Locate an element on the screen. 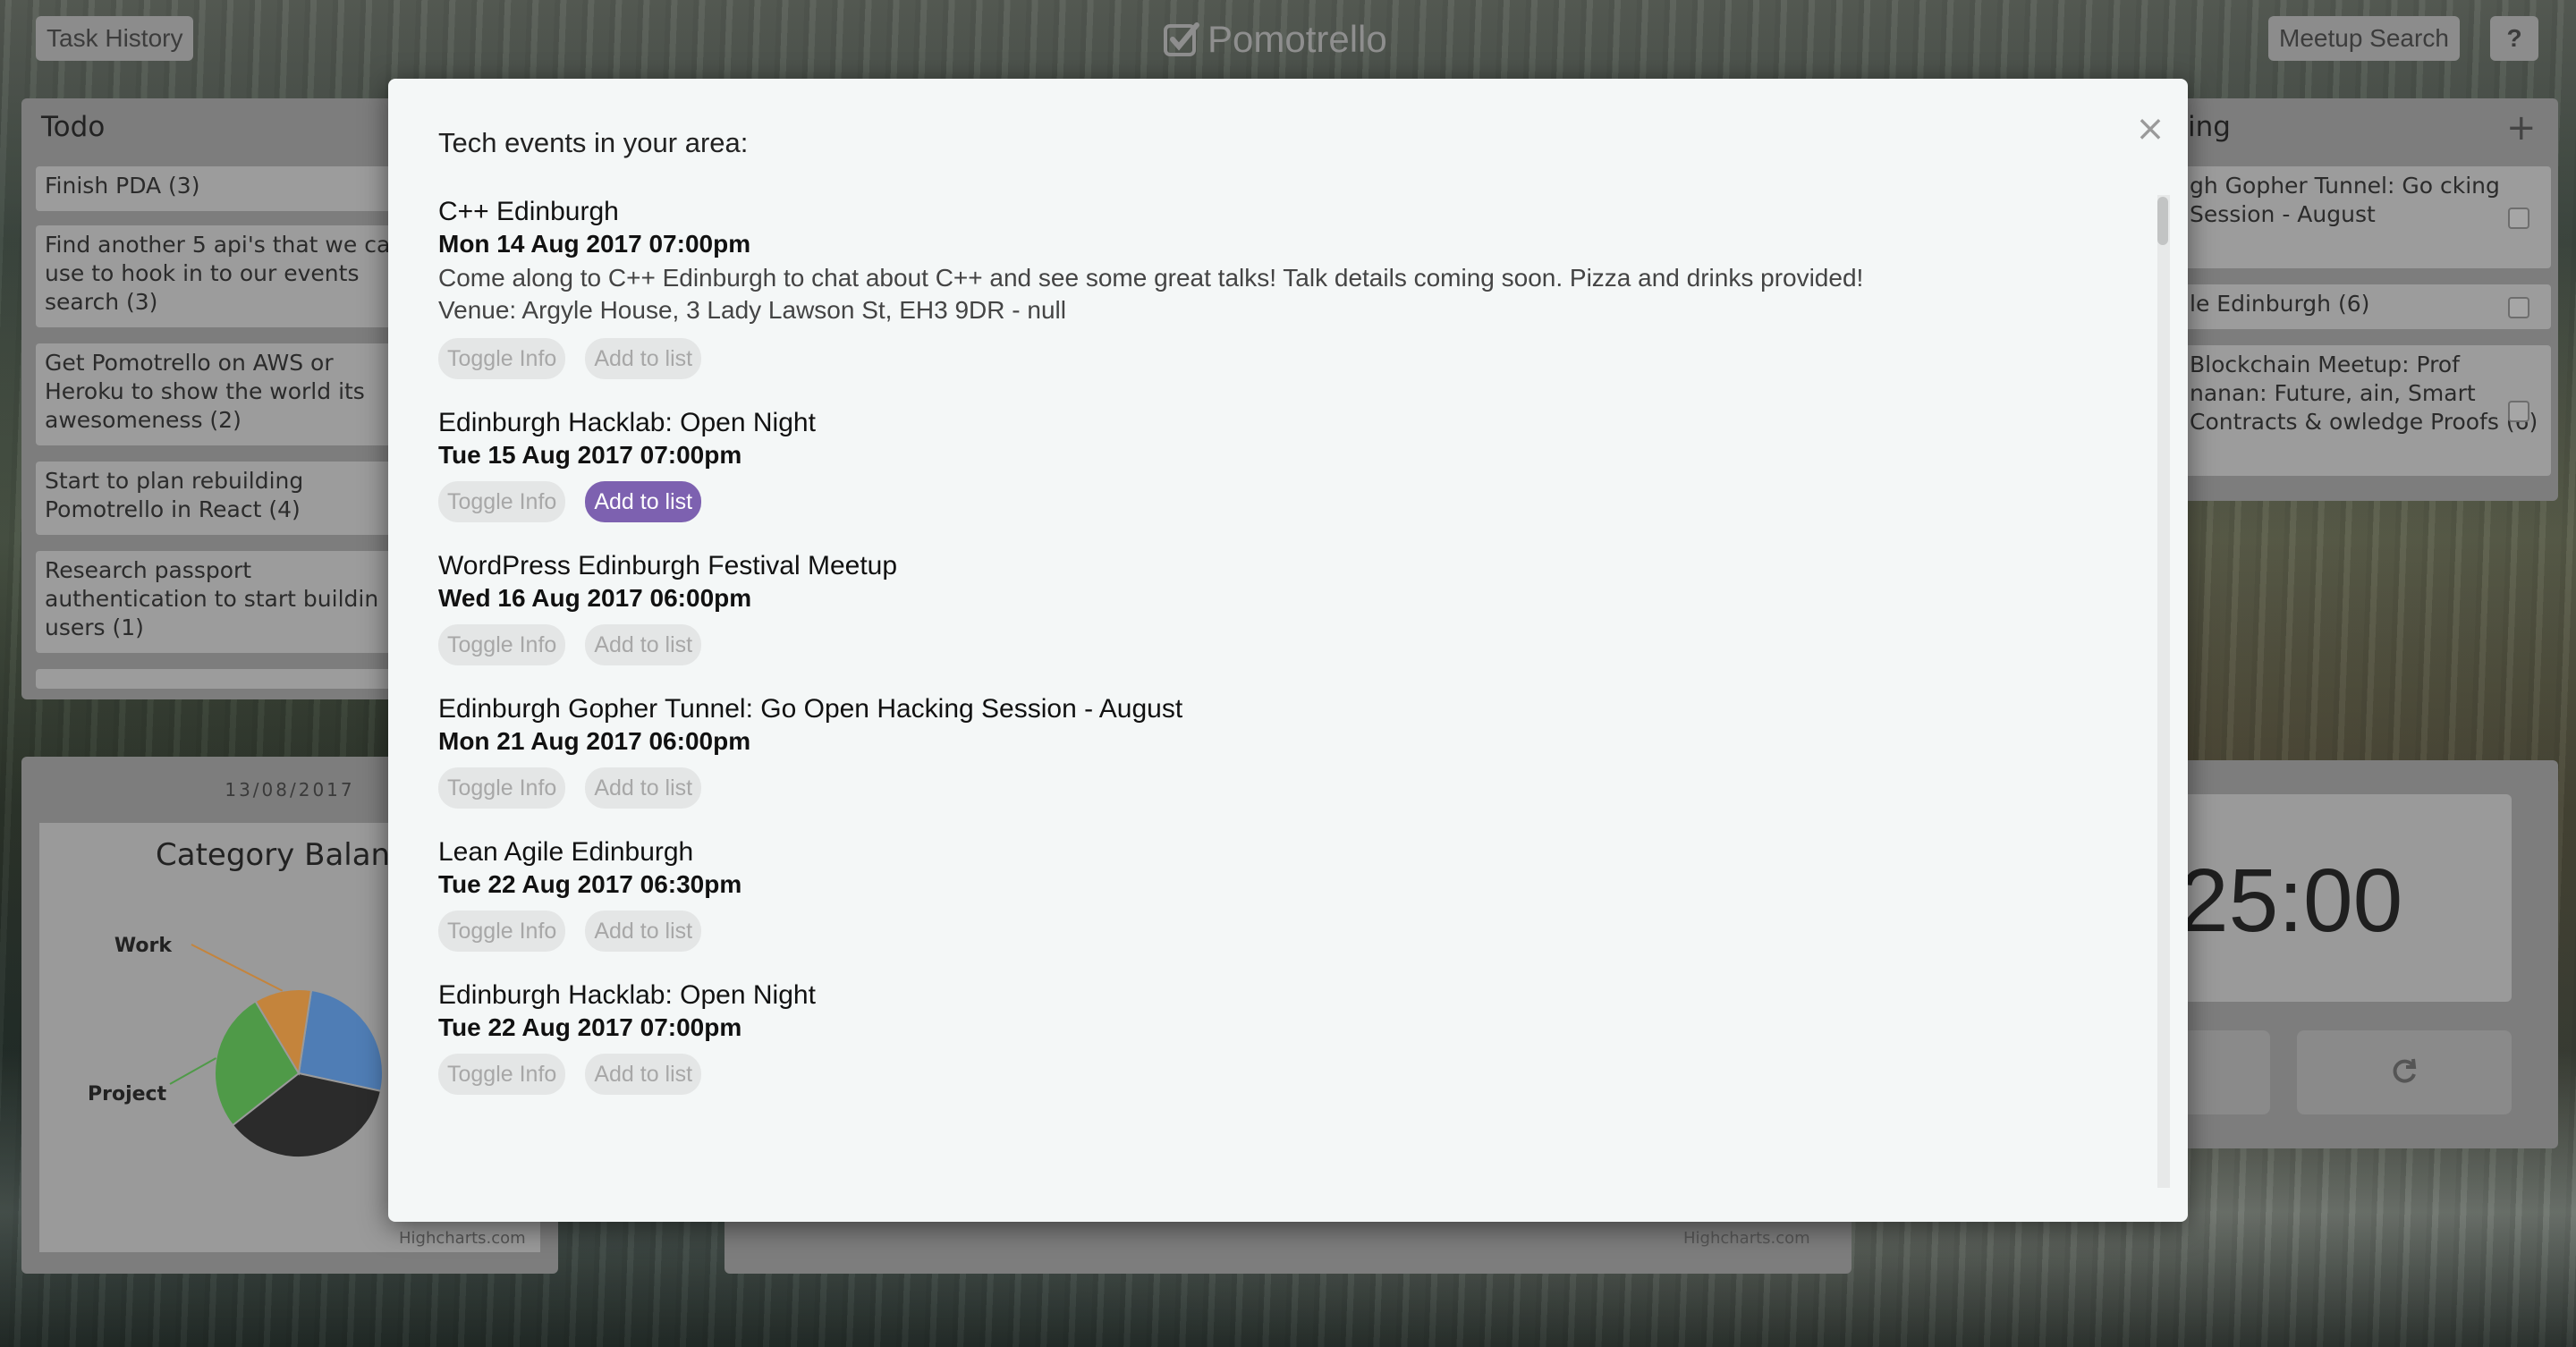  event-date: Tue 22 Aug 2017 06:30pm is located at coordinates (590, 884).